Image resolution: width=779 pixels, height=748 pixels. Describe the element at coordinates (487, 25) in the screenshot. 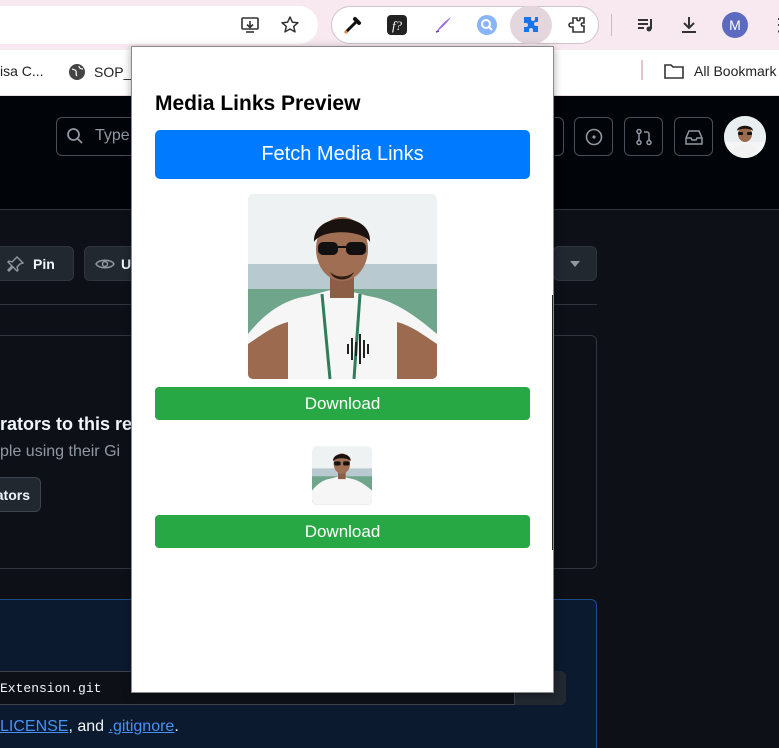

I see `search-extension-icon` at that location.